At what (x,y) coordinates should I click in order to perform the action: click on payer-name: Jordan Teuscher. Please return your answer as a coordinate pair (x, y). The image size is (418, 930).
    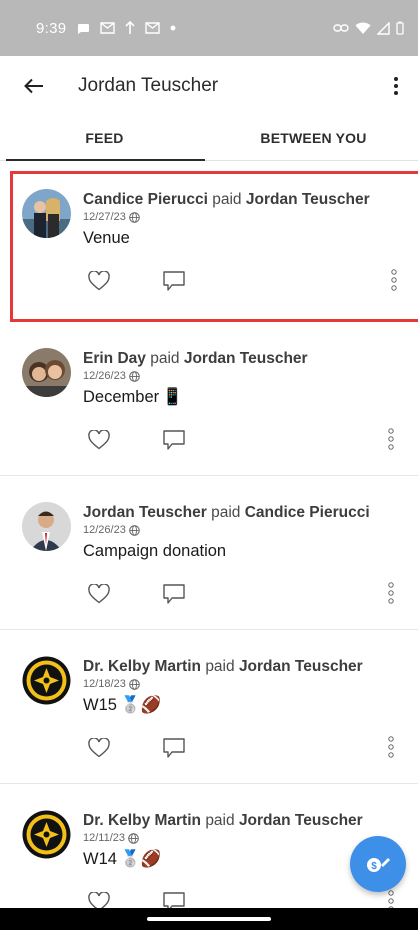
    Looking at the image, I should click on (145, 512).